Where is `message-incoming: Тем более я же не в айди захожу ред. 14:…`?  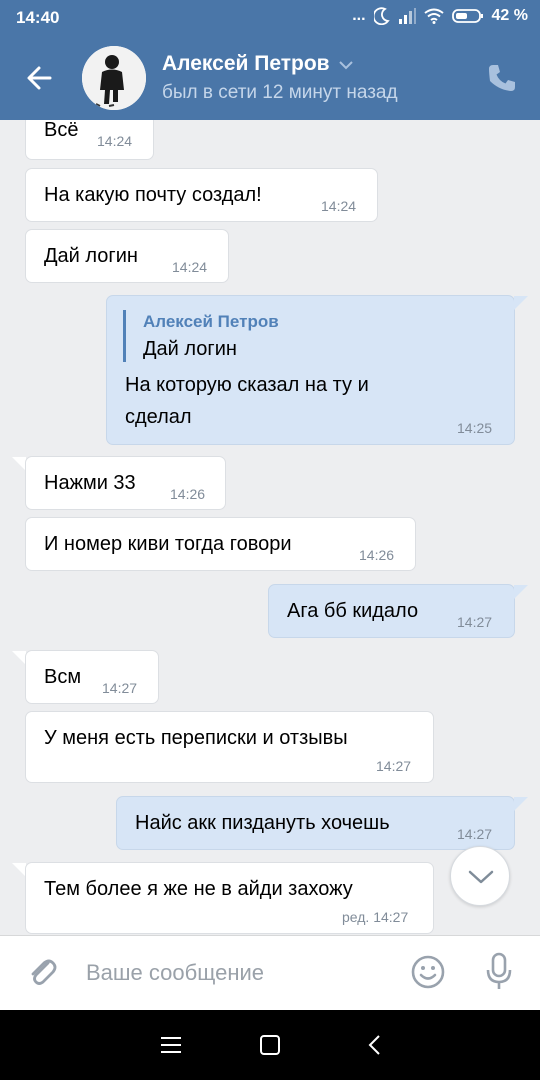
message-incoming: Тем более я же не в айди захожу ред. 14:… is located at coordinates (229, 898).